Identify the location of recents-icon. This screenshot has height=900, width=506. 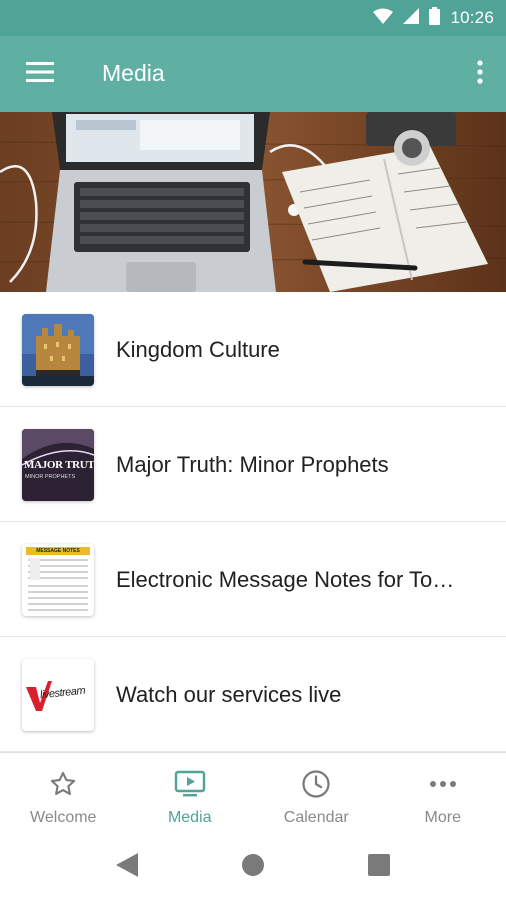
(379, 867).